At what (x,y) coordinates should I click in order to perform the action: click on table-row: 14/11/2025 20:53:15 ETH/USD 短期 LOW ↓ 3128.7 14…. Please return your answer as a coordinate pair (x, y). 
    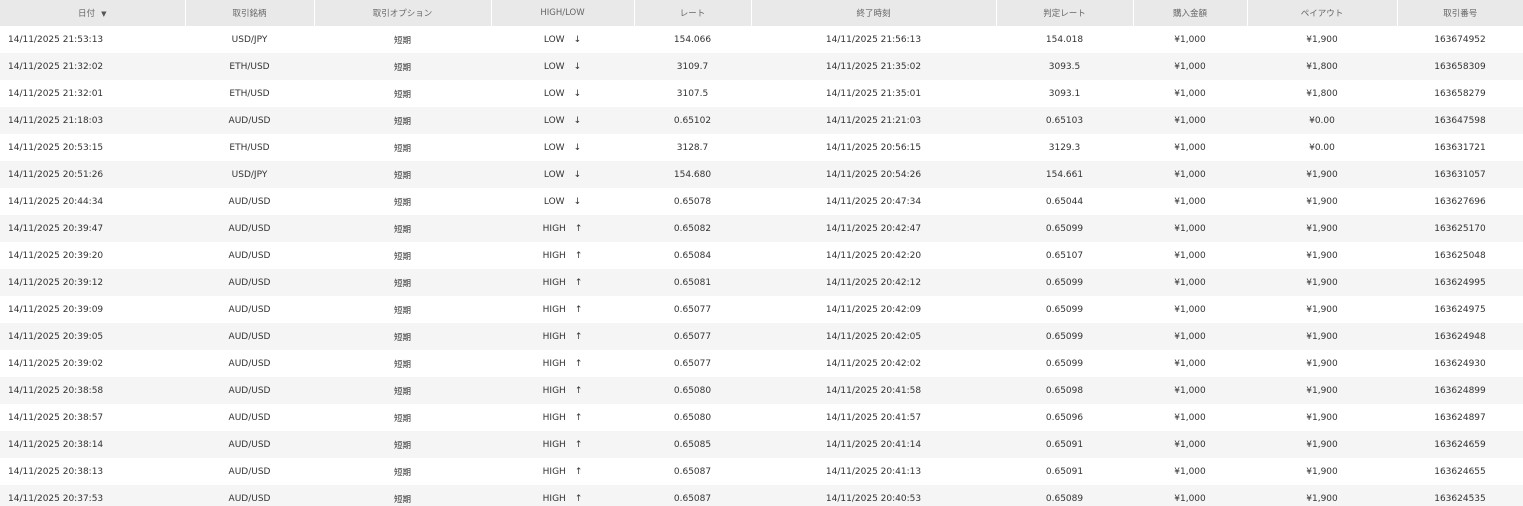
    Looking at the image, I should click on (761, 147).